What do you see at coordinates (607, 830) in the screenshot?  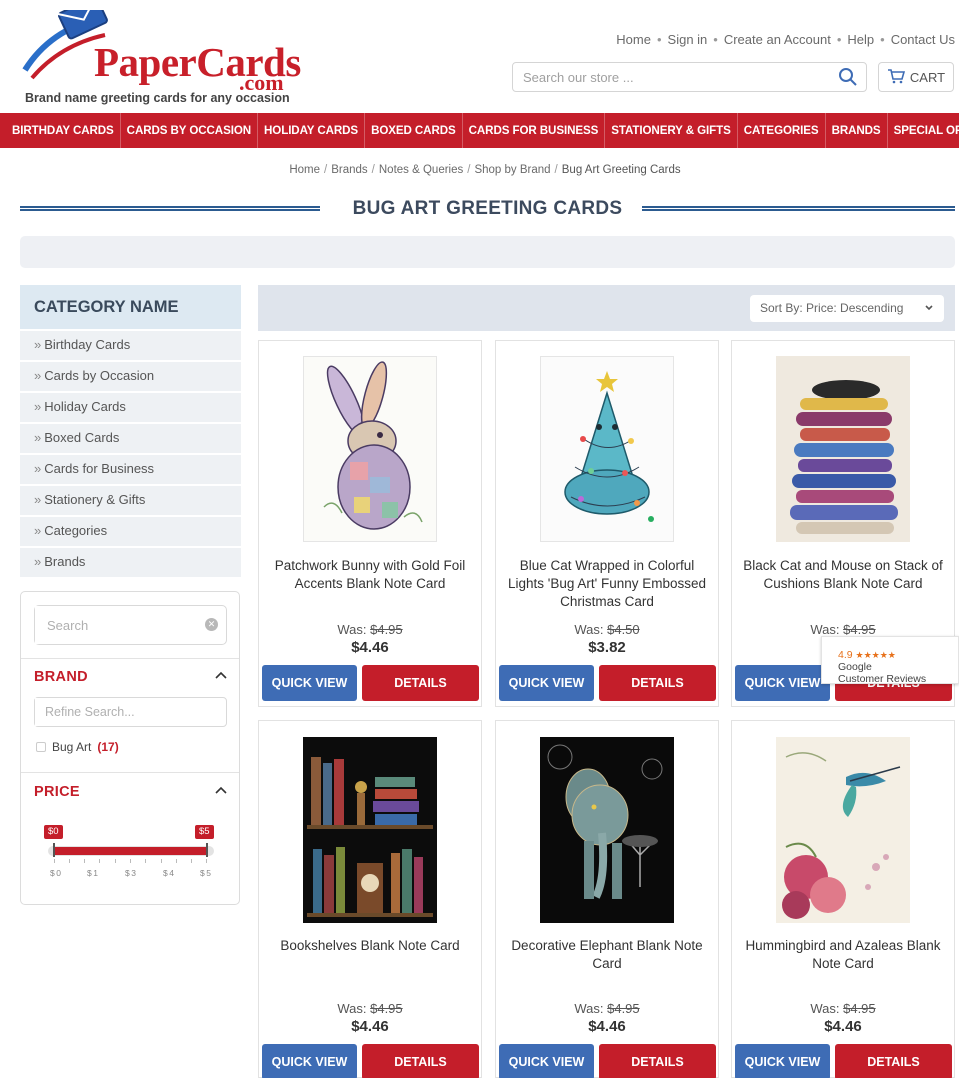 I see `product-image-decorative-elephant` at bounding box center [607, 830].